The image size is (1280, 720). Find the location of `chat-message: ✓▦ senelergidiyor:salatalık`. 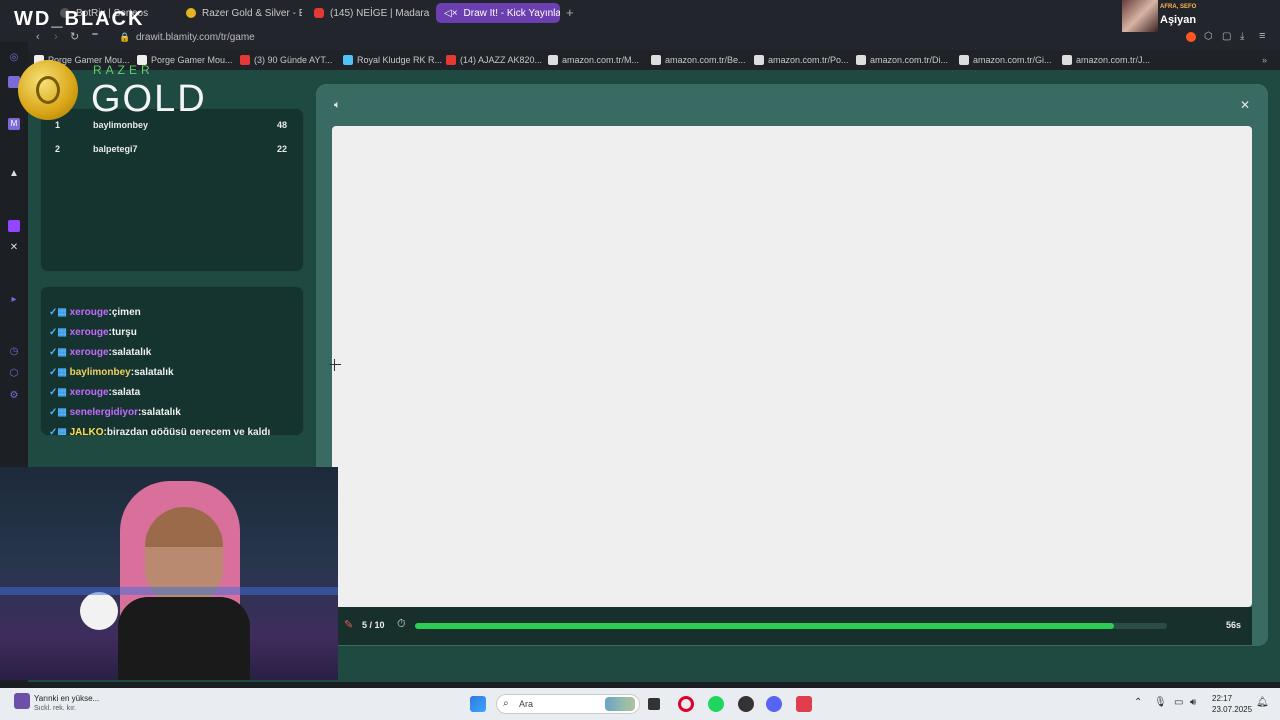

chat-message: ✓▦ senelergidiyor:salatalık is located at coordinates (115, 412).